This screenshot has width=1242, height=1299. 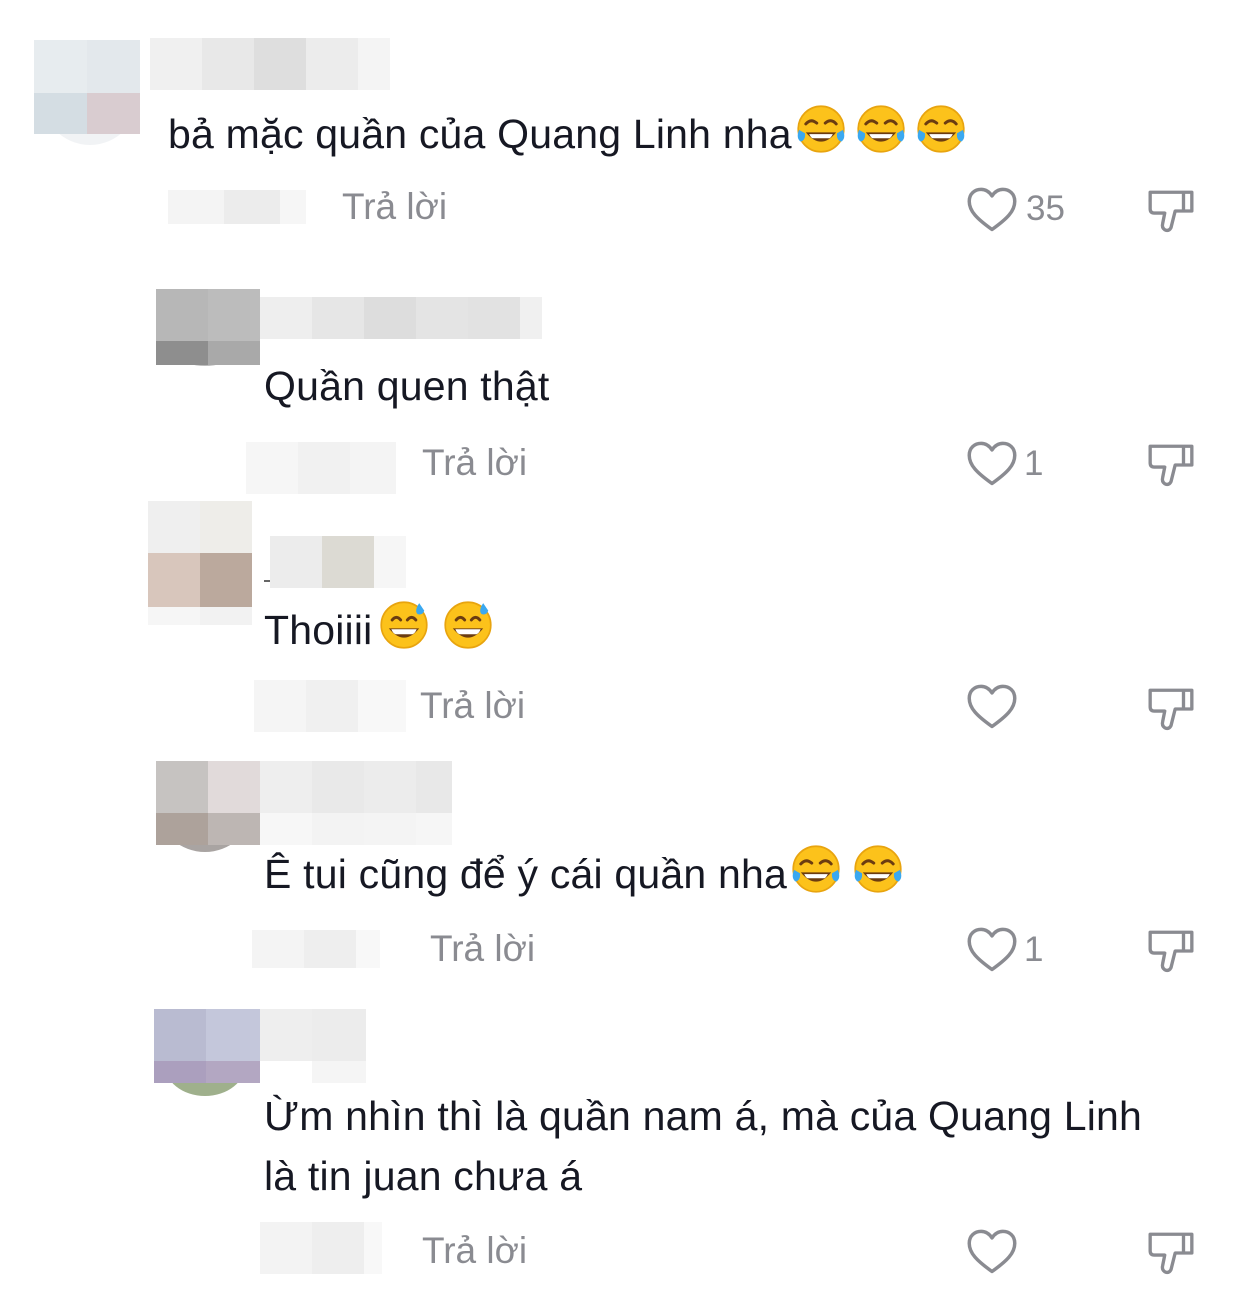 I want to click on comment-text: bả mặc quần của Quang Linh nha, so click(x=568, y=133).